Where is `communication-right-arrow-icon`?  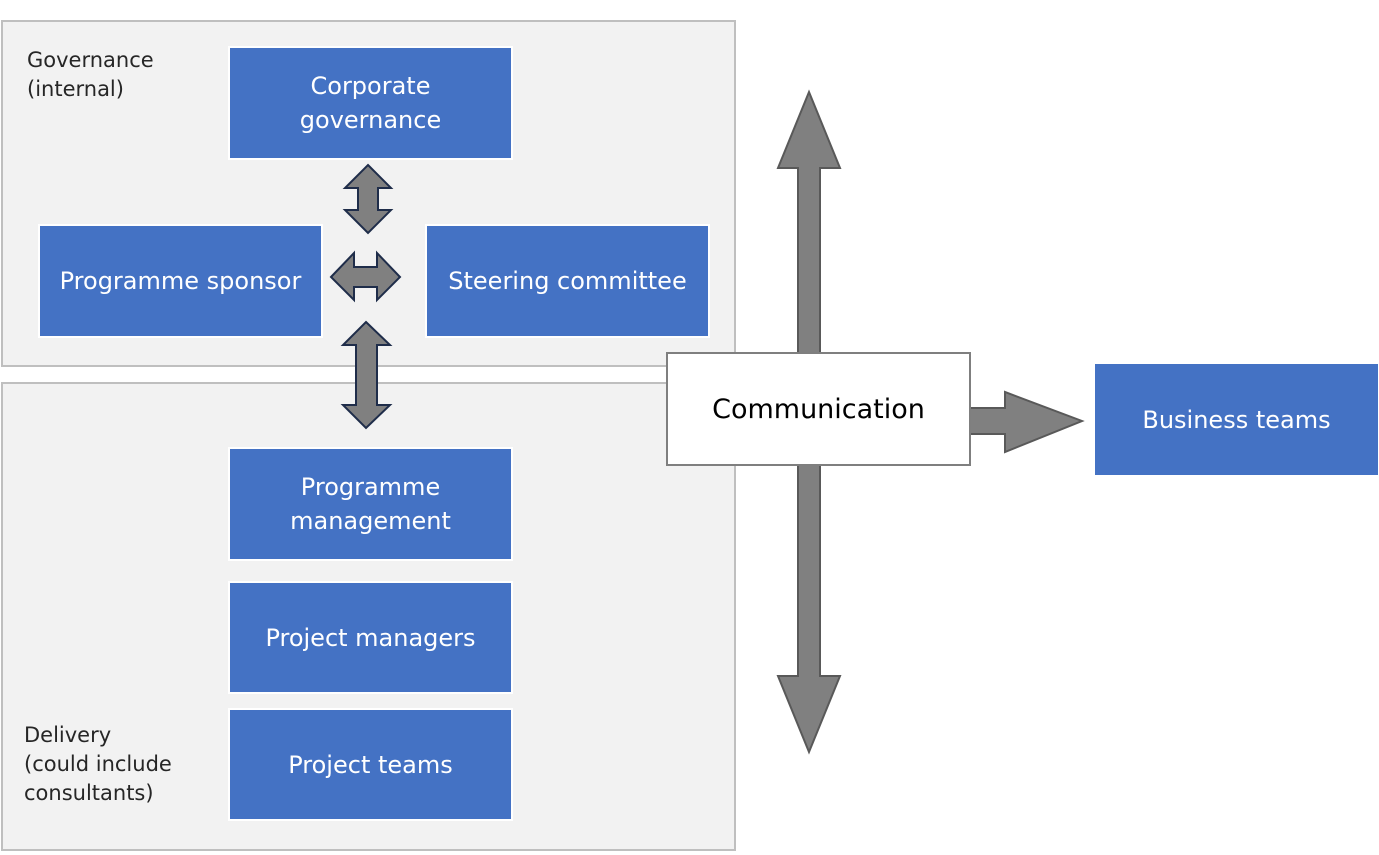
communication-right-arrow-icon is located at coordinates (1026, 422).